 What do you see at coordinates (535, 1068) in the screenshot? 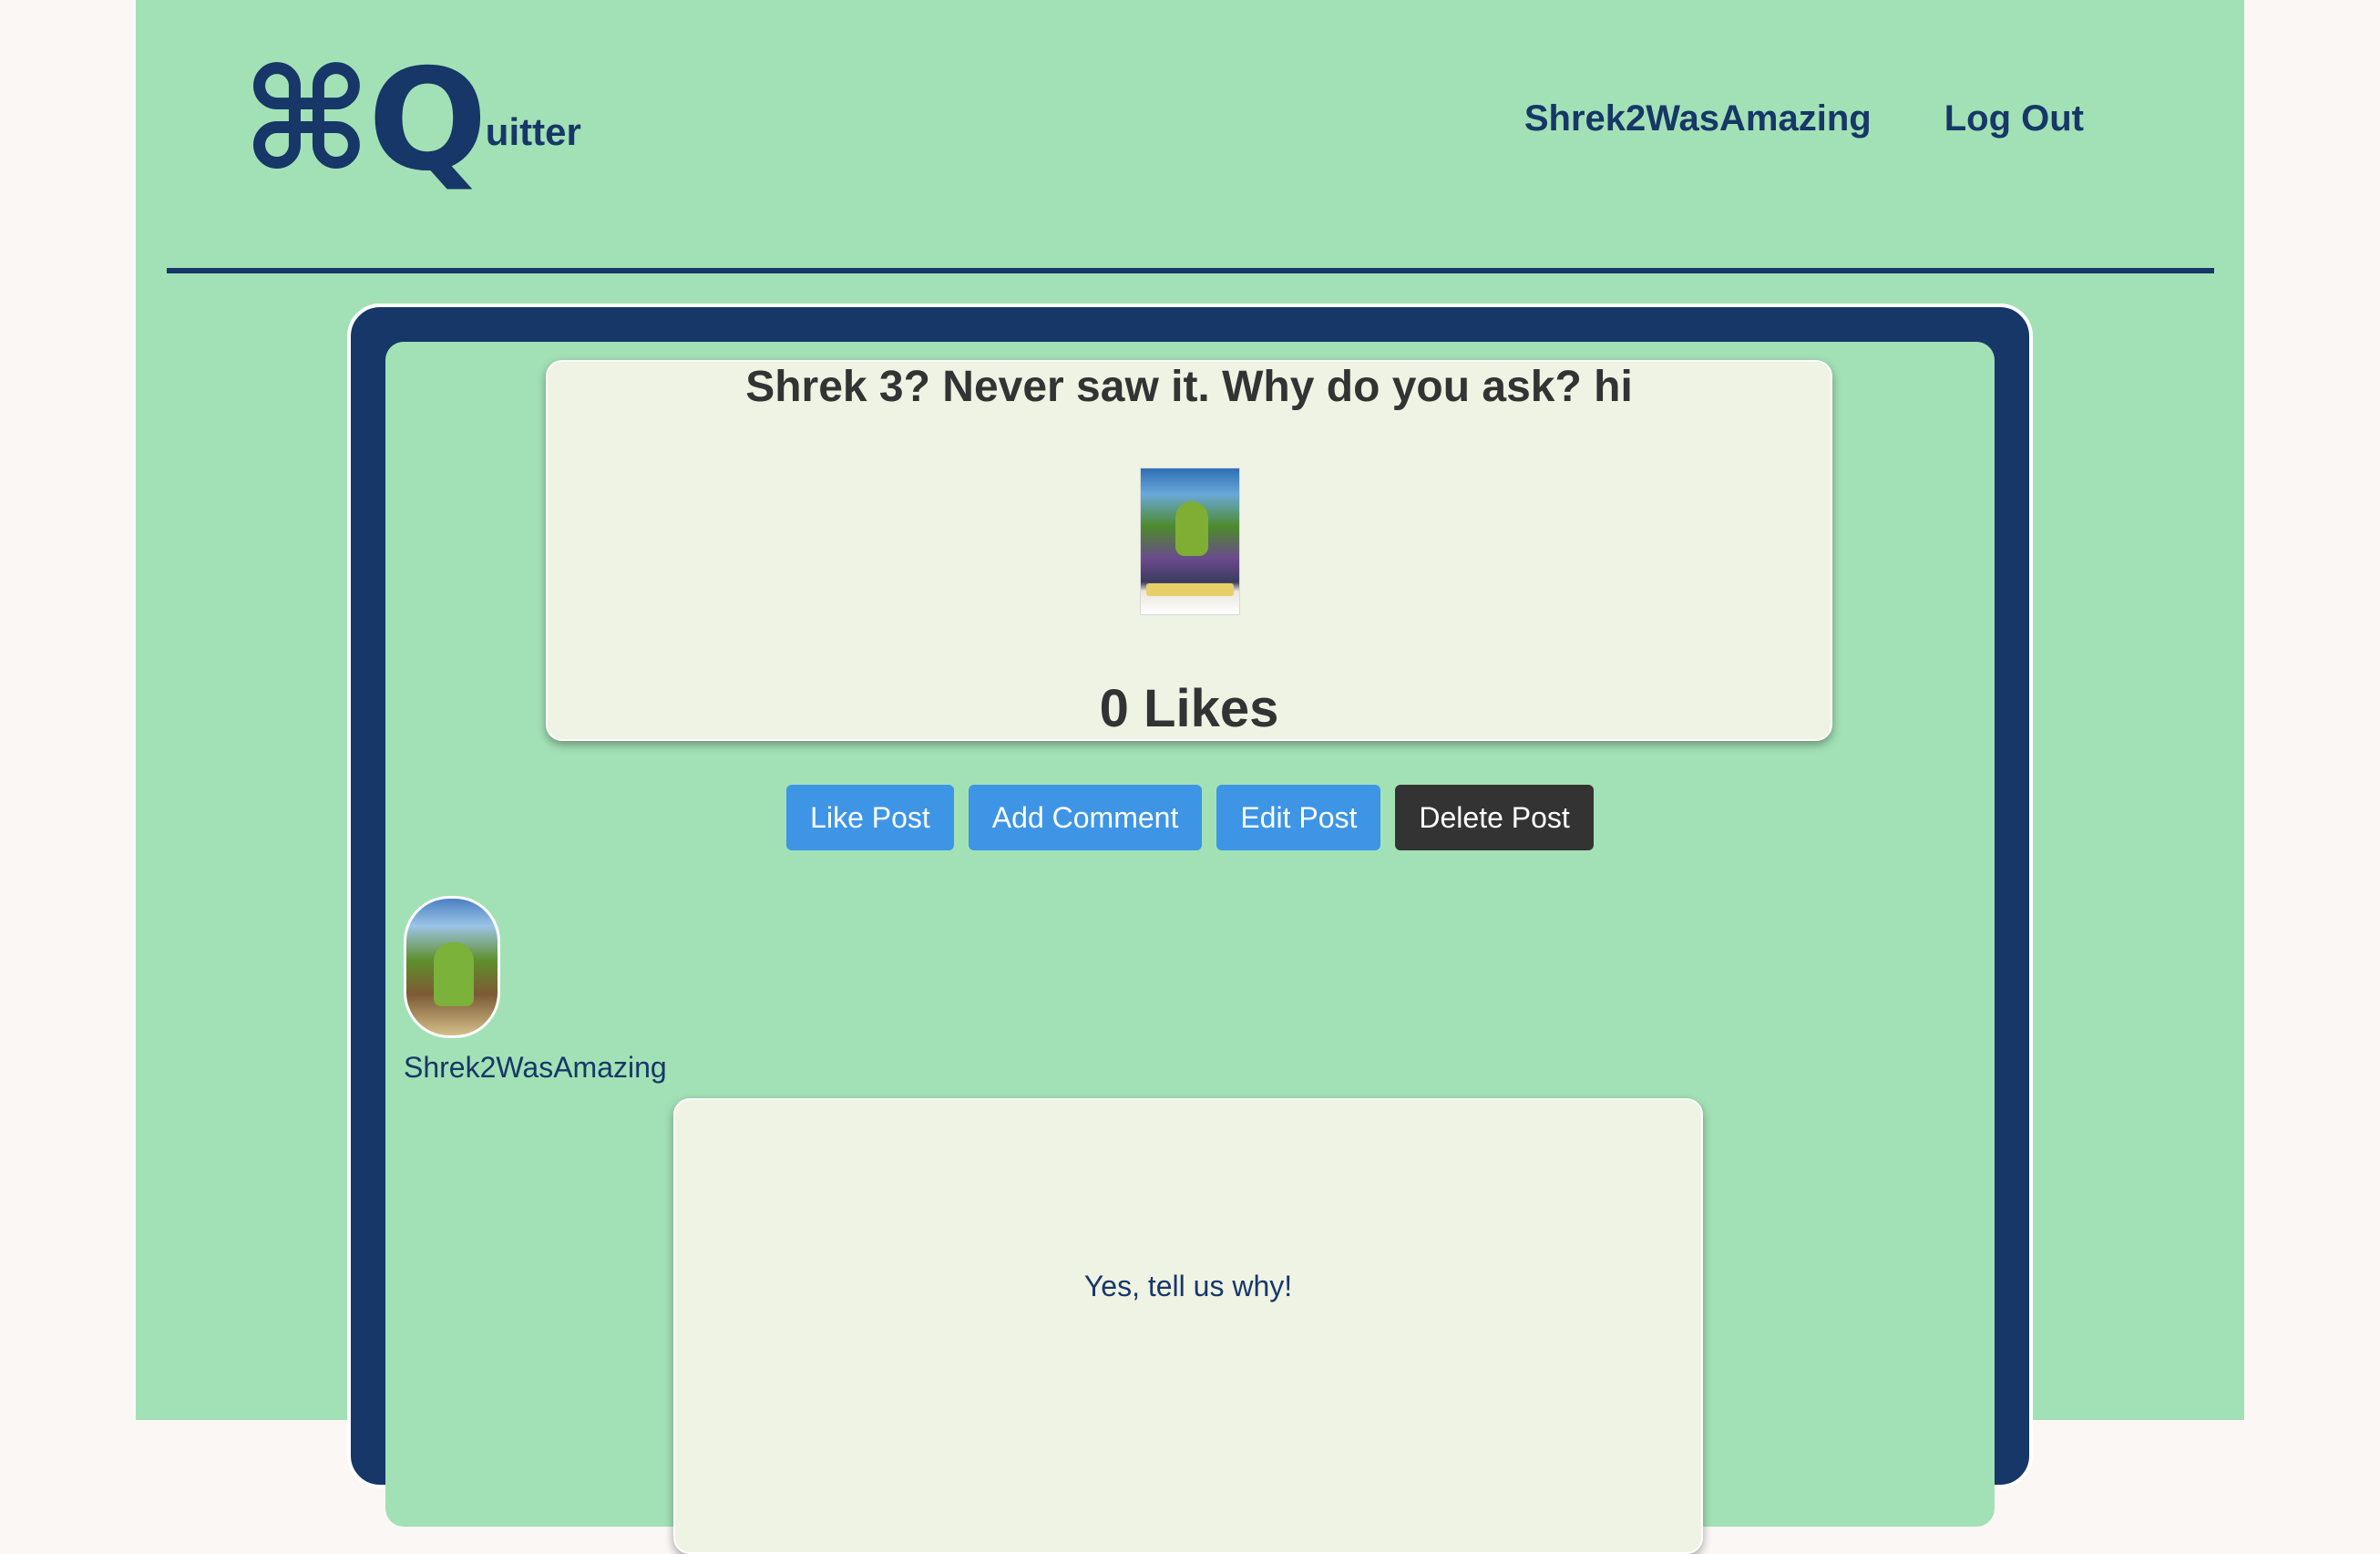
I see `commenter-username: Shrek2WasAmazing` at bounding box center [535, 1068].